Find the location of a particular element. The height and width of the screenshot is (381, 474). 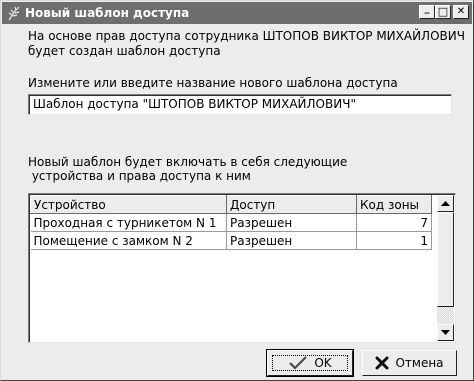

column-header-device: Устройство is located at coordinates (128, 204).